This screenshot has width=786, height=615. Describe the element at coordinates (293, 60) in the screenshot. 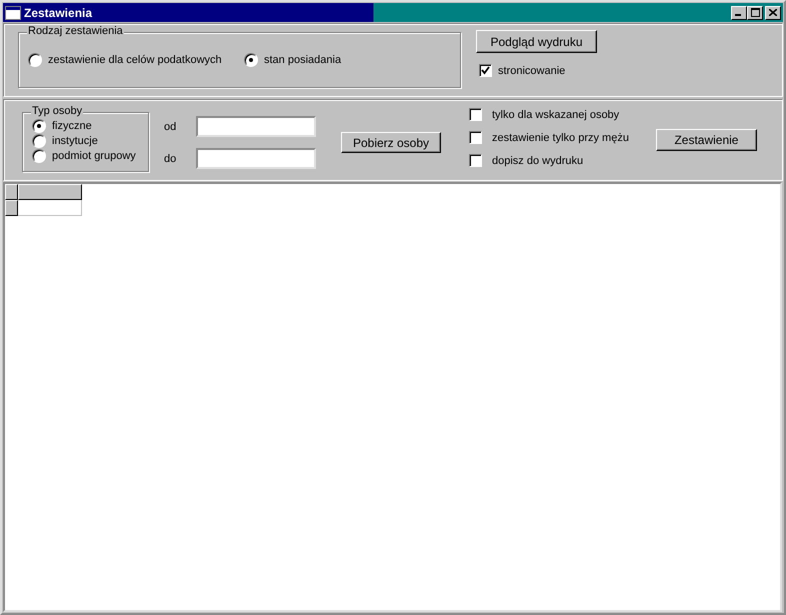

I see `radio-option: stan posiadania` at that location.